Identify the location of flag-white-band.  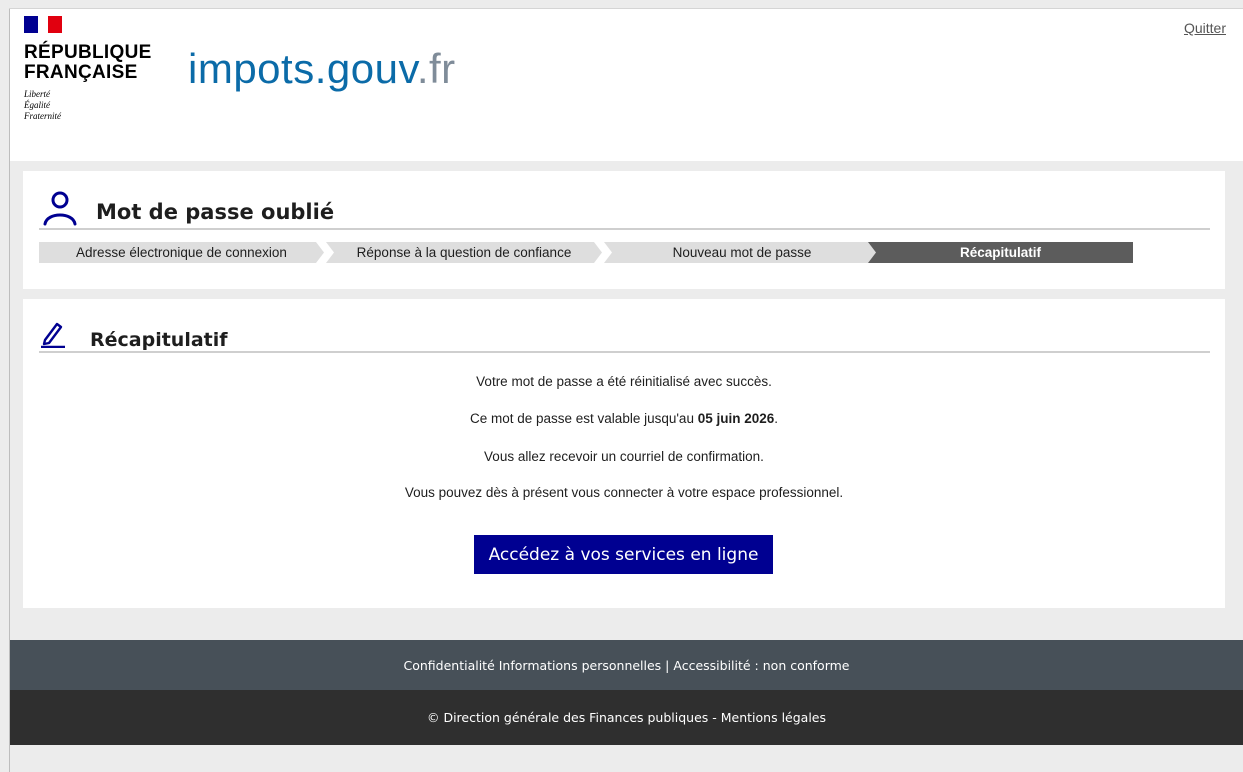
(43, 24).